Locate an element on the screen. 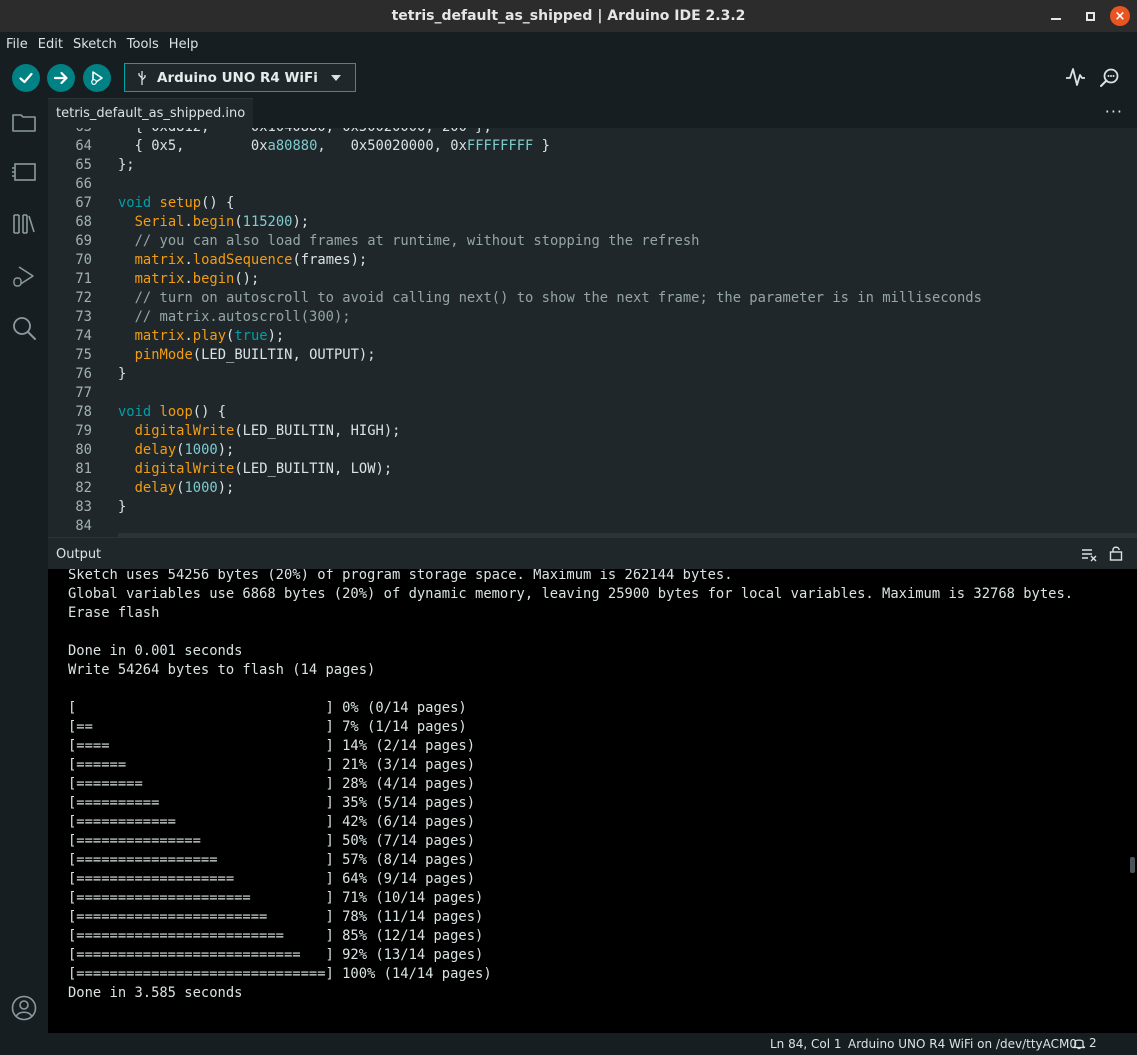 This screenshot has height=1055, width=1137. menu-sketch: Sketch is located at coordinates (95, 44).